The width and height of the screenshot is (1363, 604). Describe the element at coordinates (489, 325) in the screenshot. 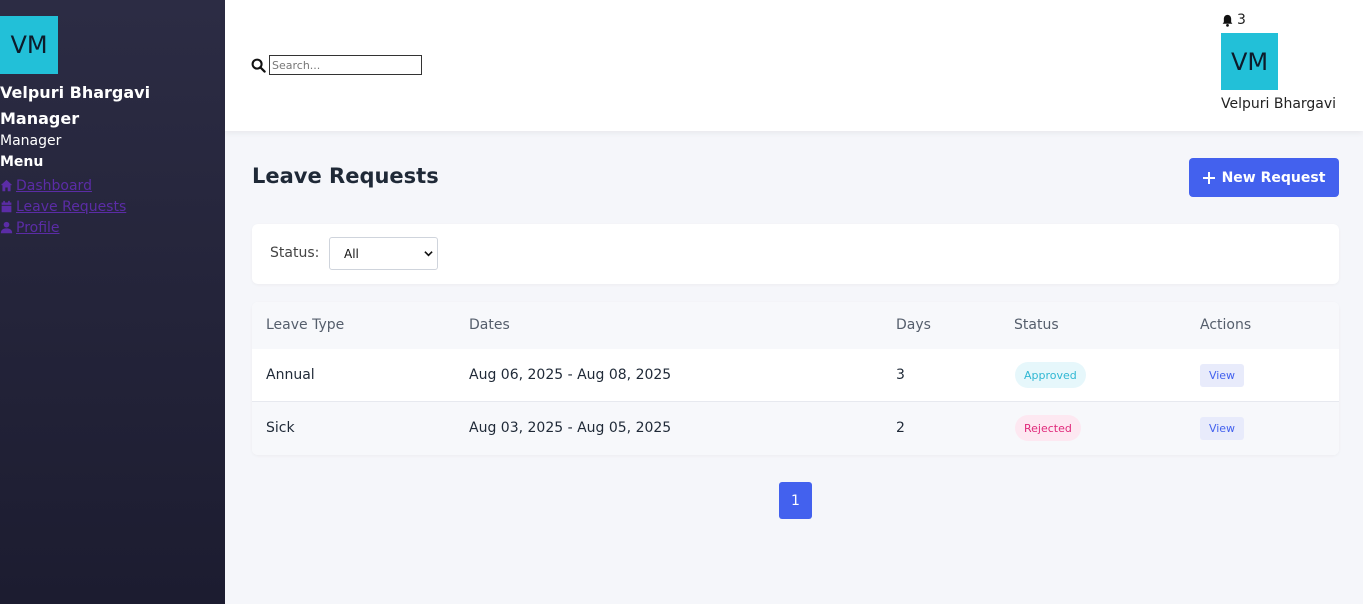

I see `column-header: Dates` at that location.